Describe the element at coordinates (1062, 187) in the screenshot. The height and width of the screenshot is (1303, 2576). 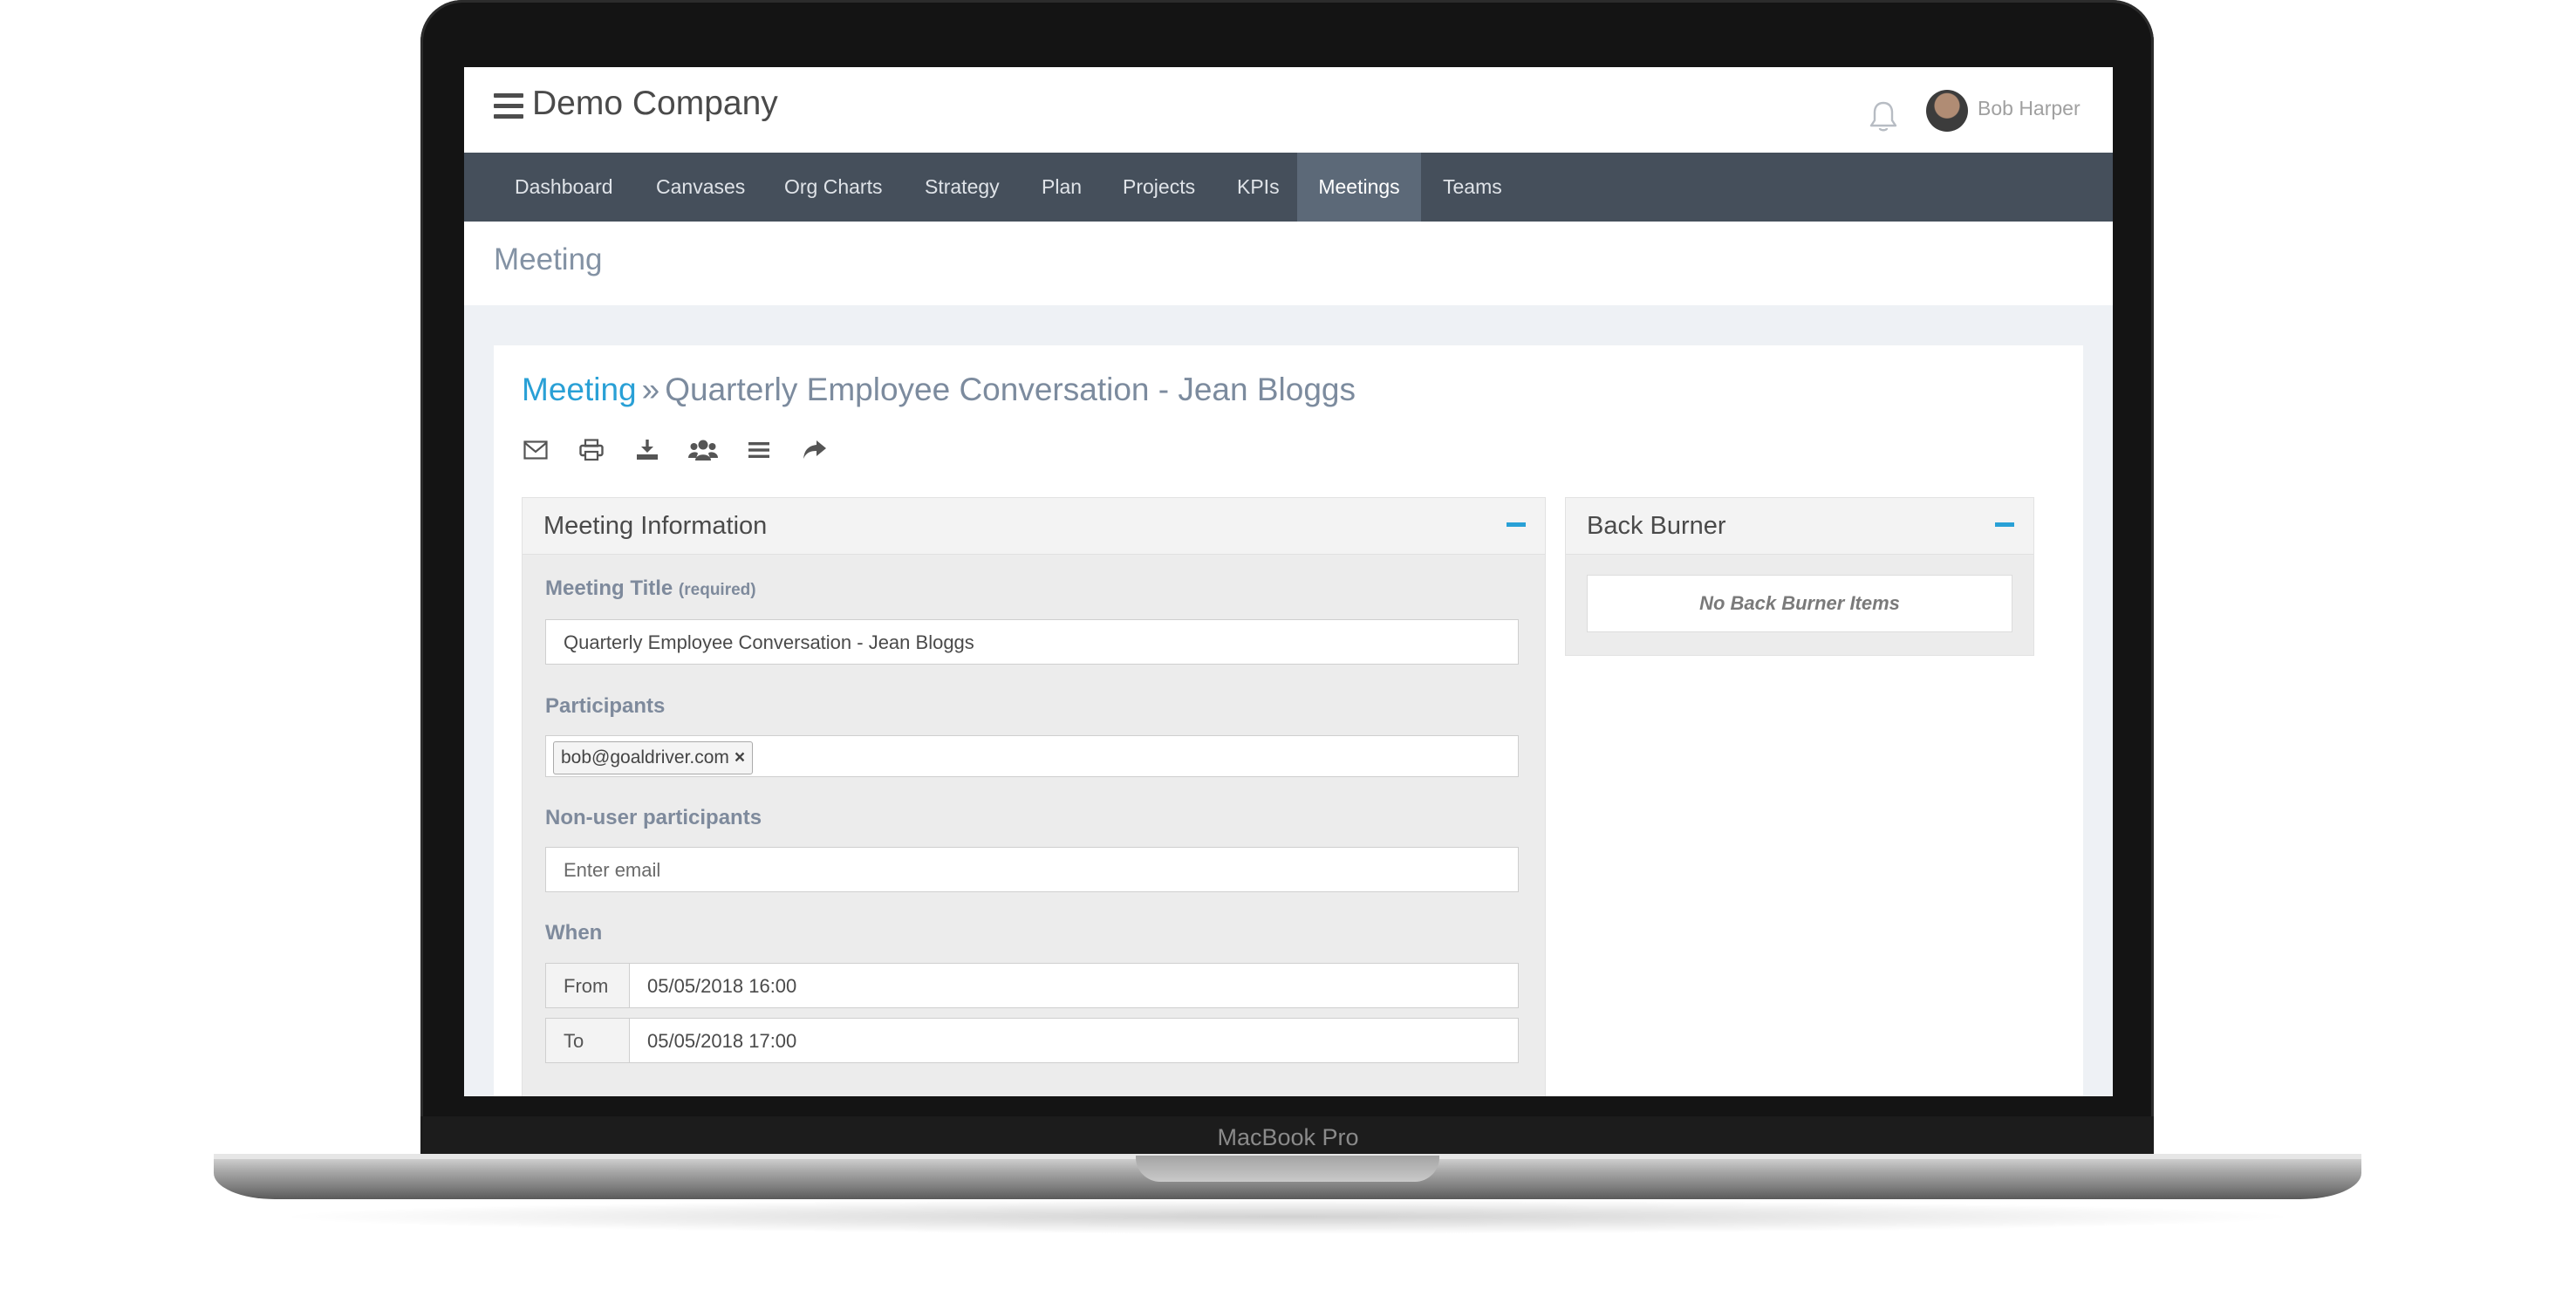
I see `nav-plan: Plan` at that location.